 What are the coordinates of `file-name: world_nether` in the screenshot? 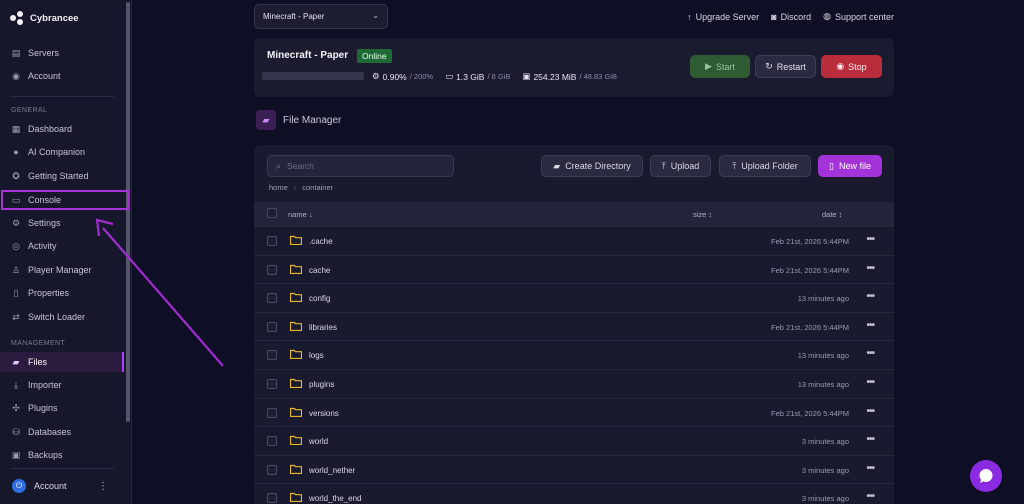 It's located at (332, 470).